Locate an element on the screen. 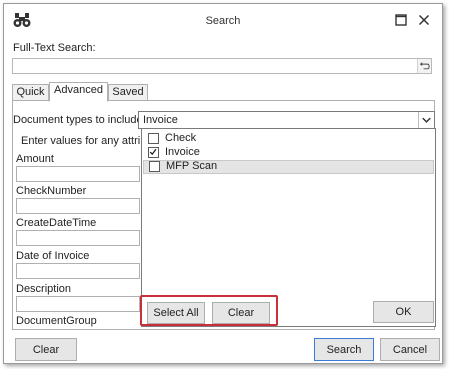  close-icon is located at coordinates (424, 20).